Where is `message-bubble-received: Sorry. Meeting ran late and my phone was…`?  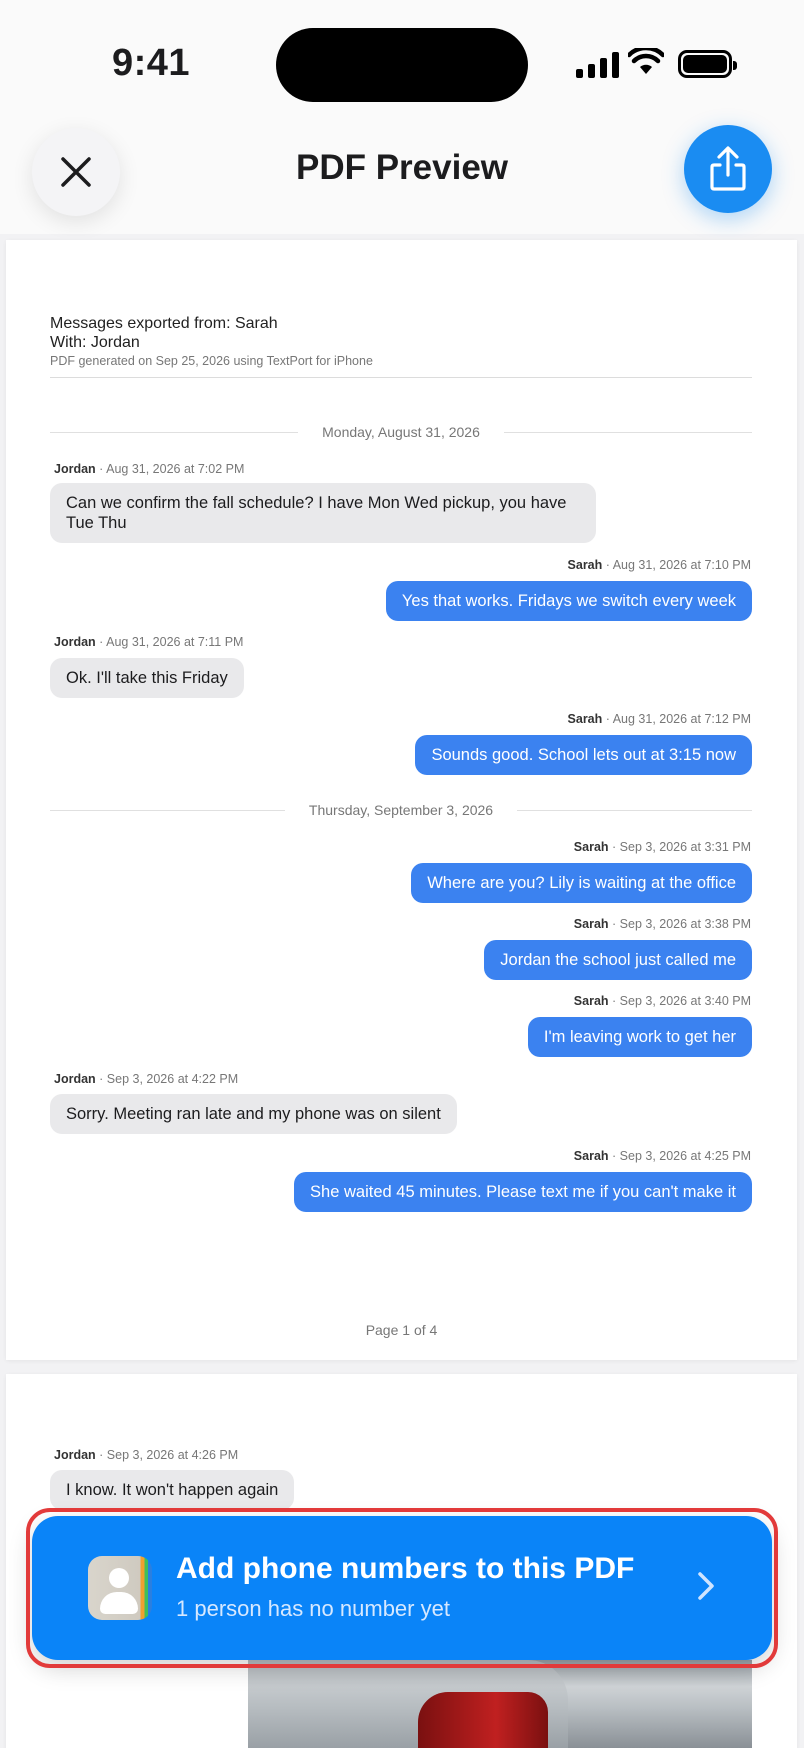 message-bubble-received: Sorry. Meeting ran late and my phone was… is located at coordinates (253, 1114).